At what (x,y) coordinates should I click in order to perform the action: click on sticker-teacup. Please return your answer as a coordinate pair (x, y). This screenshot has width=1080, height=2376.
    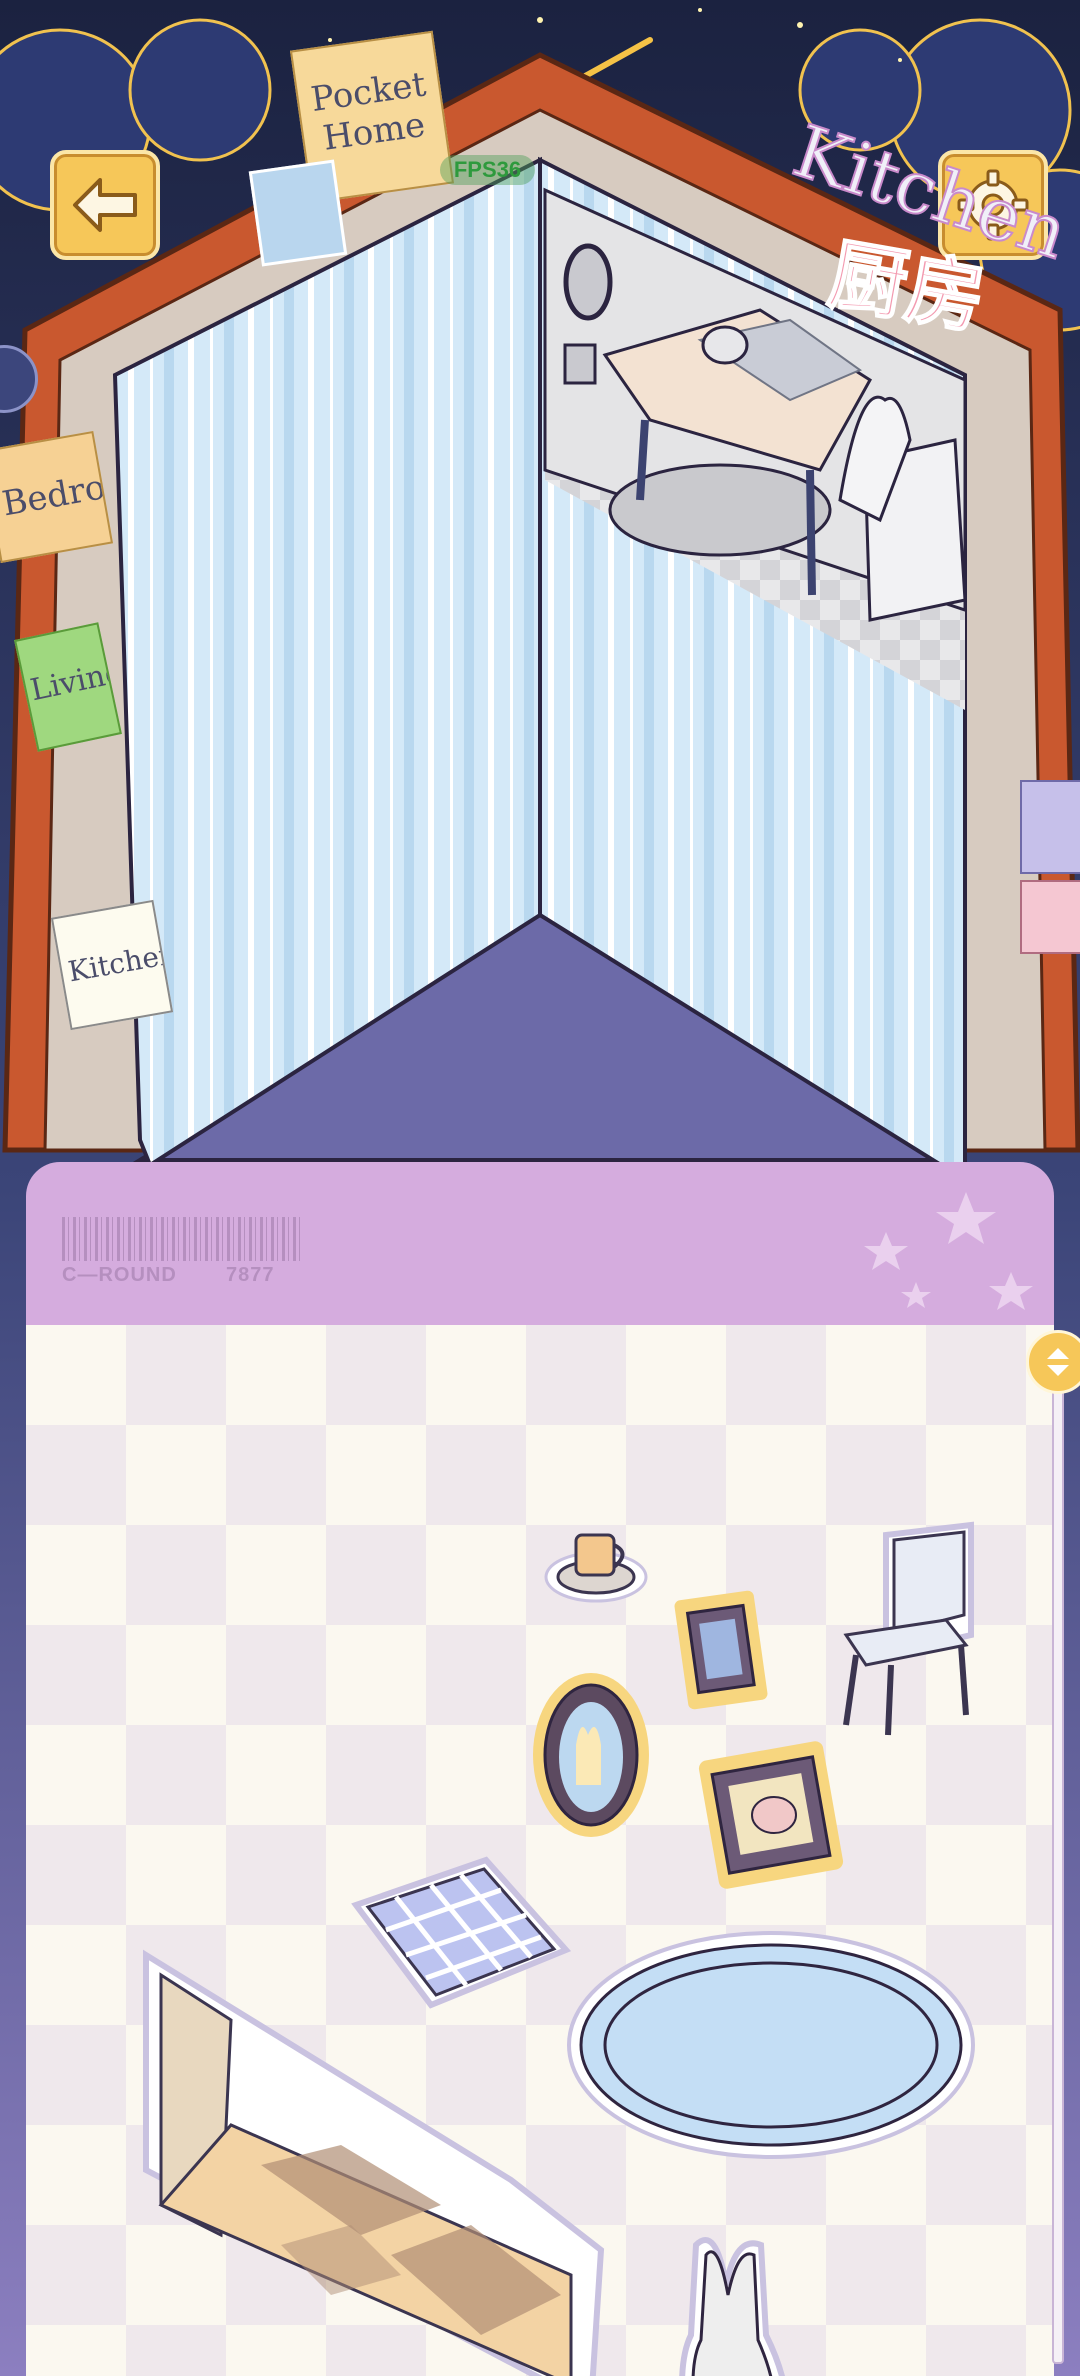
    Looking at the image, I should click on (596, 1565).